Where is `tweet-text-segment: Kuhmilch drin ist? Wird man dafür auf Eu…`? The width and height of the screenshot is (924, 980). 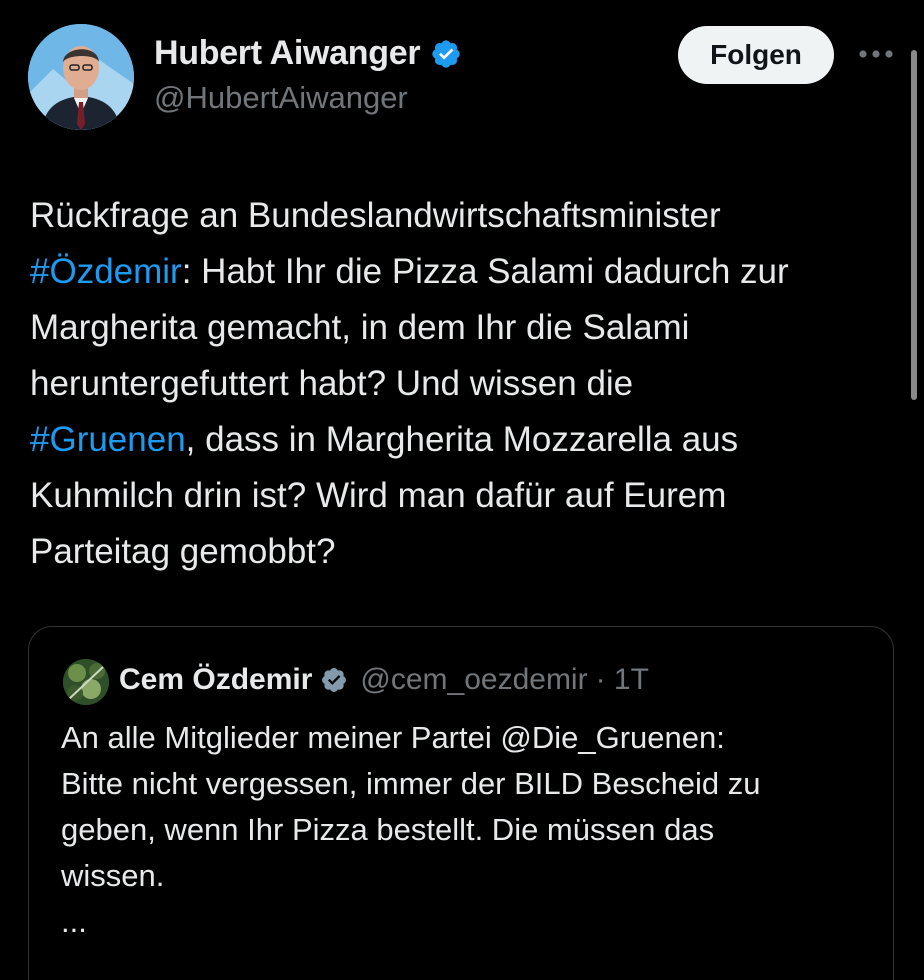 tweet-text-segment: Kuhmilch drin ist? Wird man dafür auf Eu… is located at coordinates (378, 495).